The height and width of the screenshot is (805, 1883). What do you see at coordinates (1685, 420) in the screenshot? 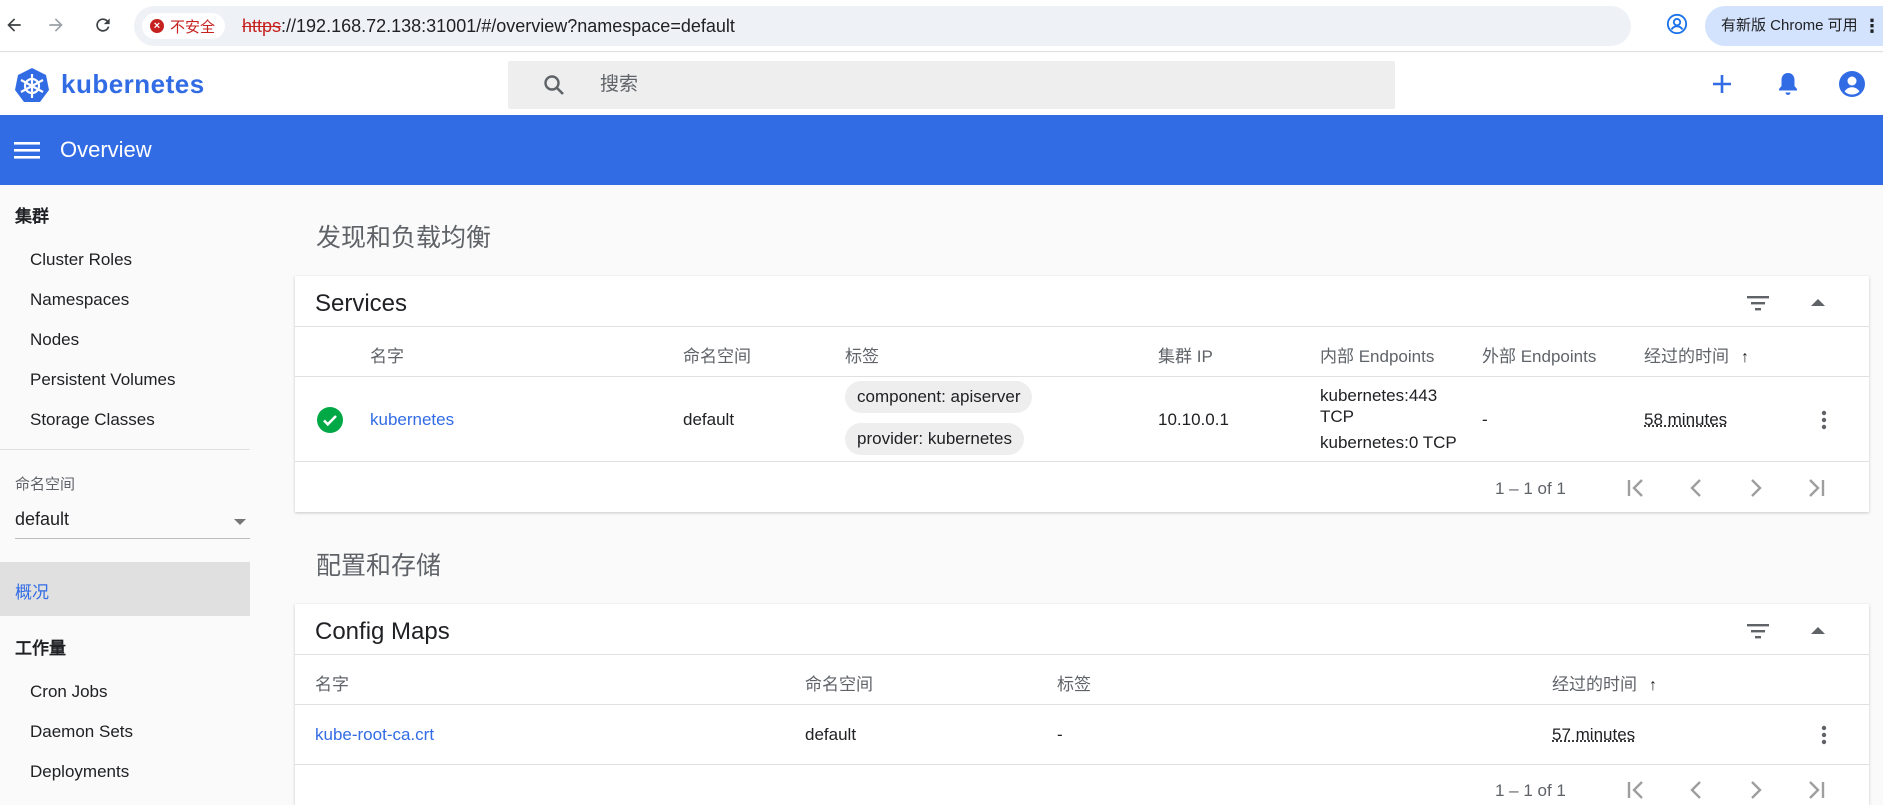
I see `service-age: 58 minutes` at bounding box center [1685, 420].